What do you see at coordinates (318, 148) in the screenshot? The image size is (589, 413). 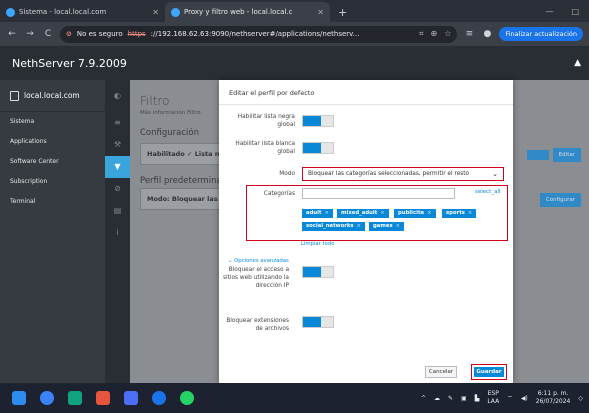 I see `global-whitelist-toggle` at bounding box center [318, 148].